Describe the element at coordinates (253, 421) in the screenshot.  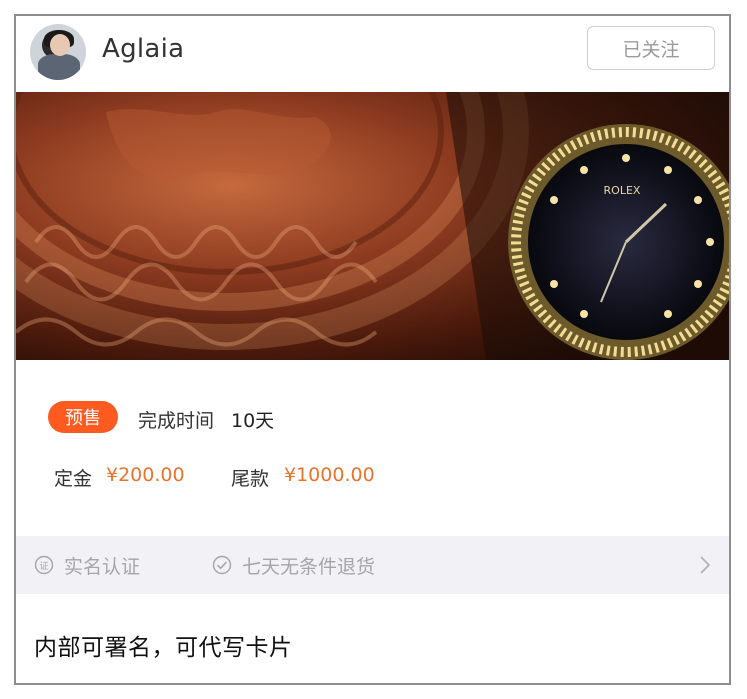
I see `finish-time-value: 10天` at that location.